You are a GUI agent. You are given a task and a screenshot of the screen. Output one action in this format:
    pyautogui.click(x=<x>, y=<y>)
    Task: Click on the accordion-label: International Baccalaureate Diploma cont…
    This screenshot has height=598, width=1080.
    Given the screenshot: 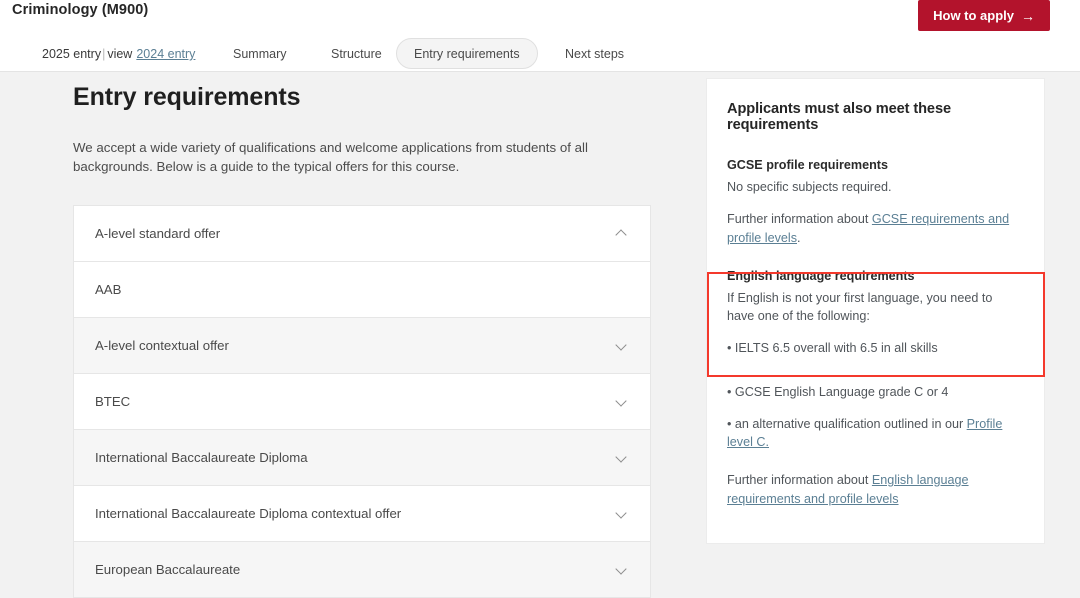 What is the action you would take?
    pyautogui.click(x=248, y=513)
    